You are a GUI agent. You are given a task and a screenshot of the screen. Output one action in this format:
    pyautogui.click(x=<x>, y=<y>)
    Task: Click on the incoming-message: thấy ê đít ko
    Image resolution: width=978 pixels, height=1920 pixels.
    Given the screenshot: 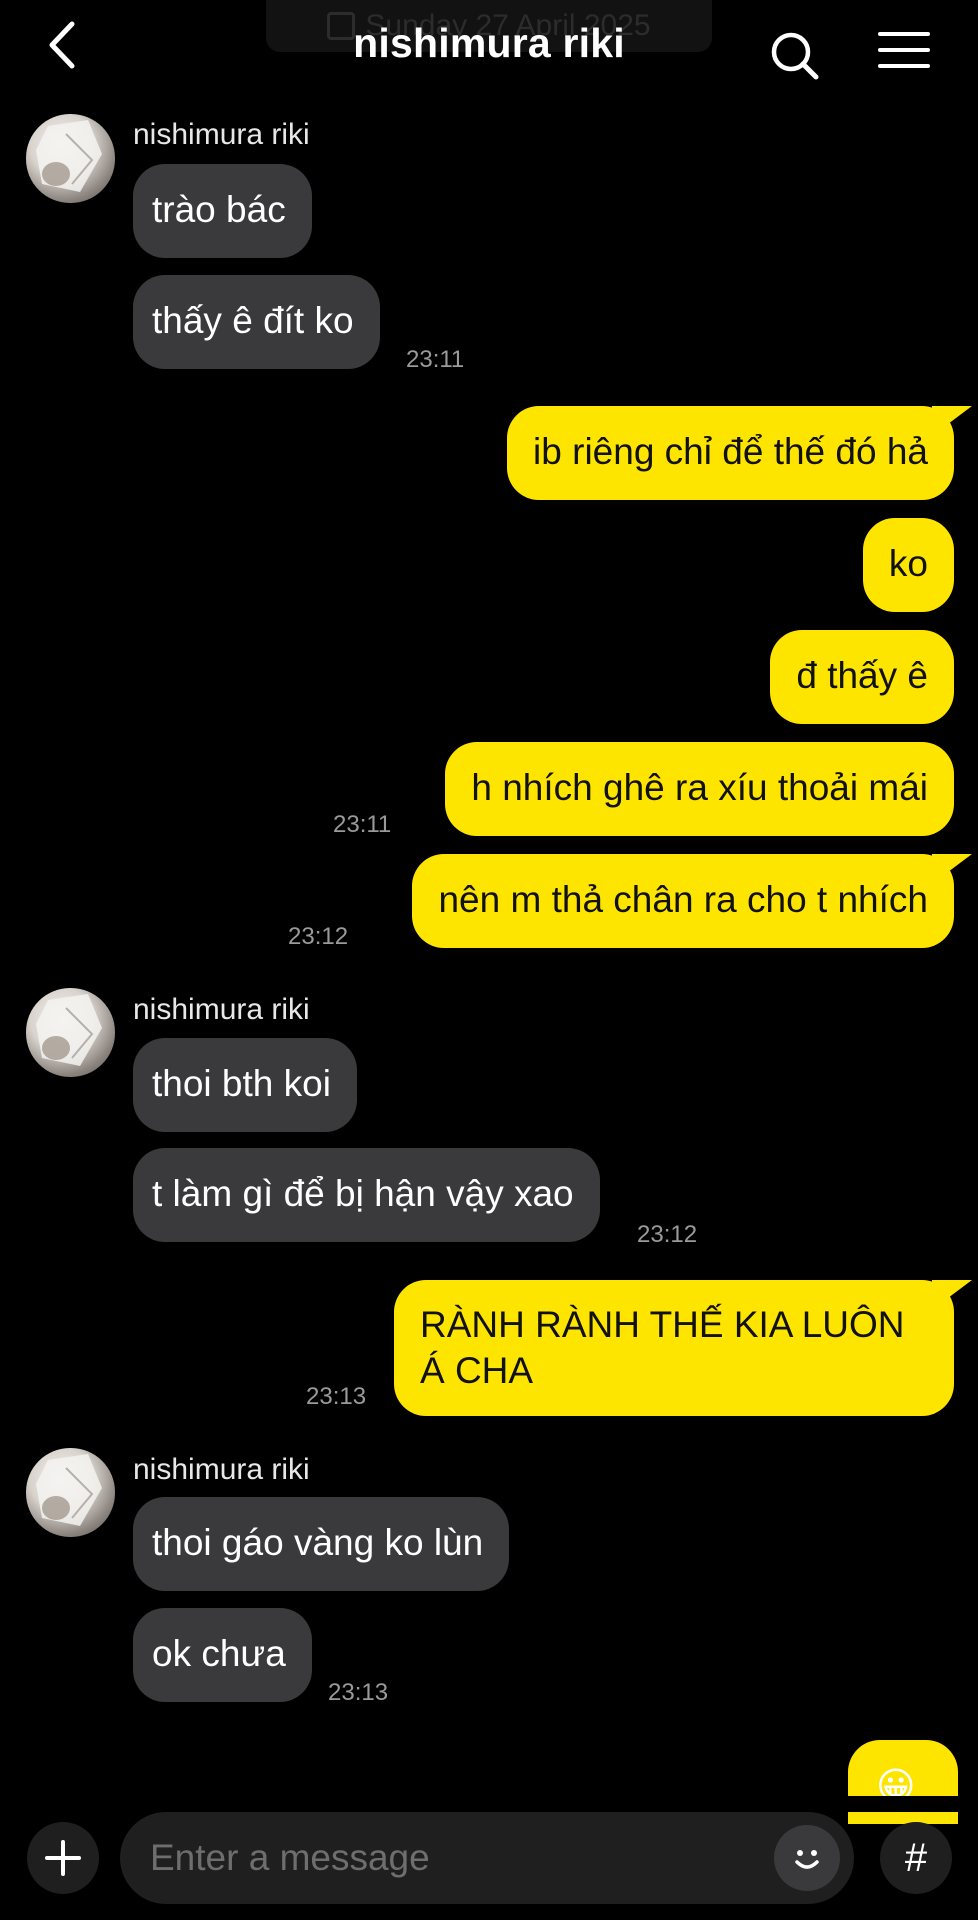 What is the action you would take?
    pyautogui.click(x=256, y=322)
    